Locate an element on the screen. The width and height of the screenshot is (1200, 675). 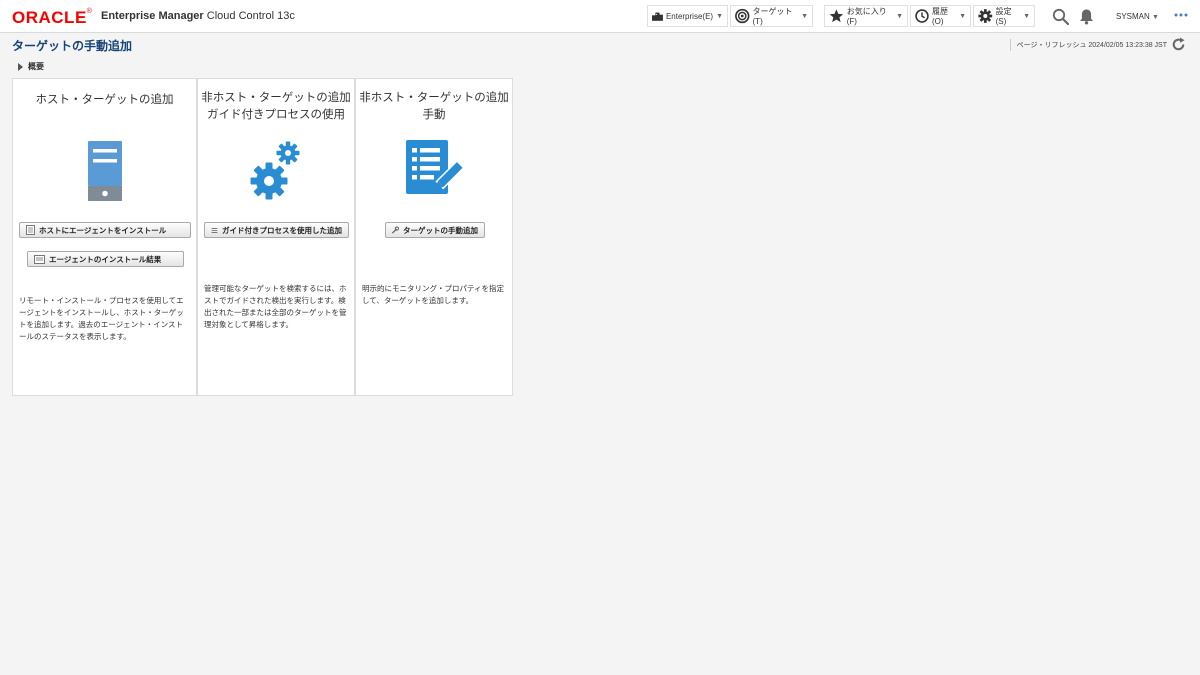
card-description: 明示的にモニタリング・プロパティを指定 して、ターゲットを追加します。 is located at coordinates (437, 295).